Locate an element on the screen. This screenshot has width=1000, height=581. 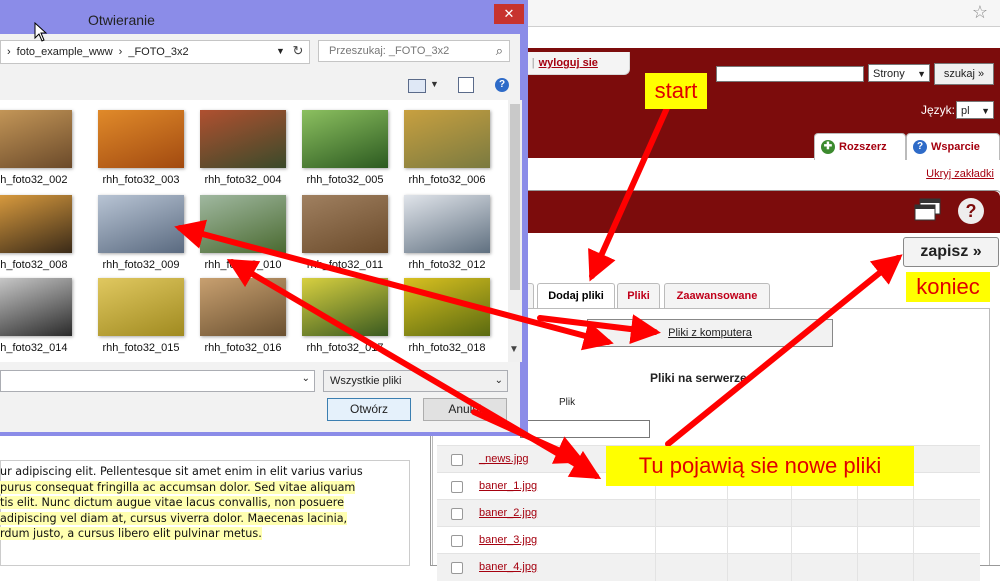
arrow-open-to-list is located at coordinates (528, 436).